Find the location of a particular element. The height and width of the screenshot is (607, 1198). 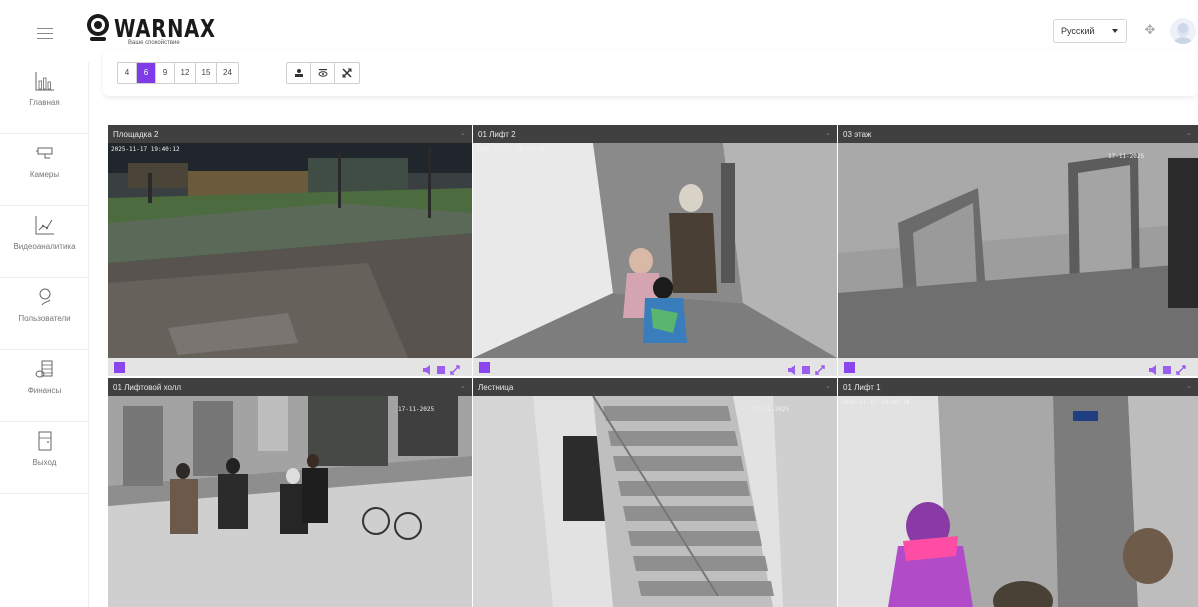

camera-timestamp: 2025-11-17 19:40:12 is located at coordinates (145, 149).